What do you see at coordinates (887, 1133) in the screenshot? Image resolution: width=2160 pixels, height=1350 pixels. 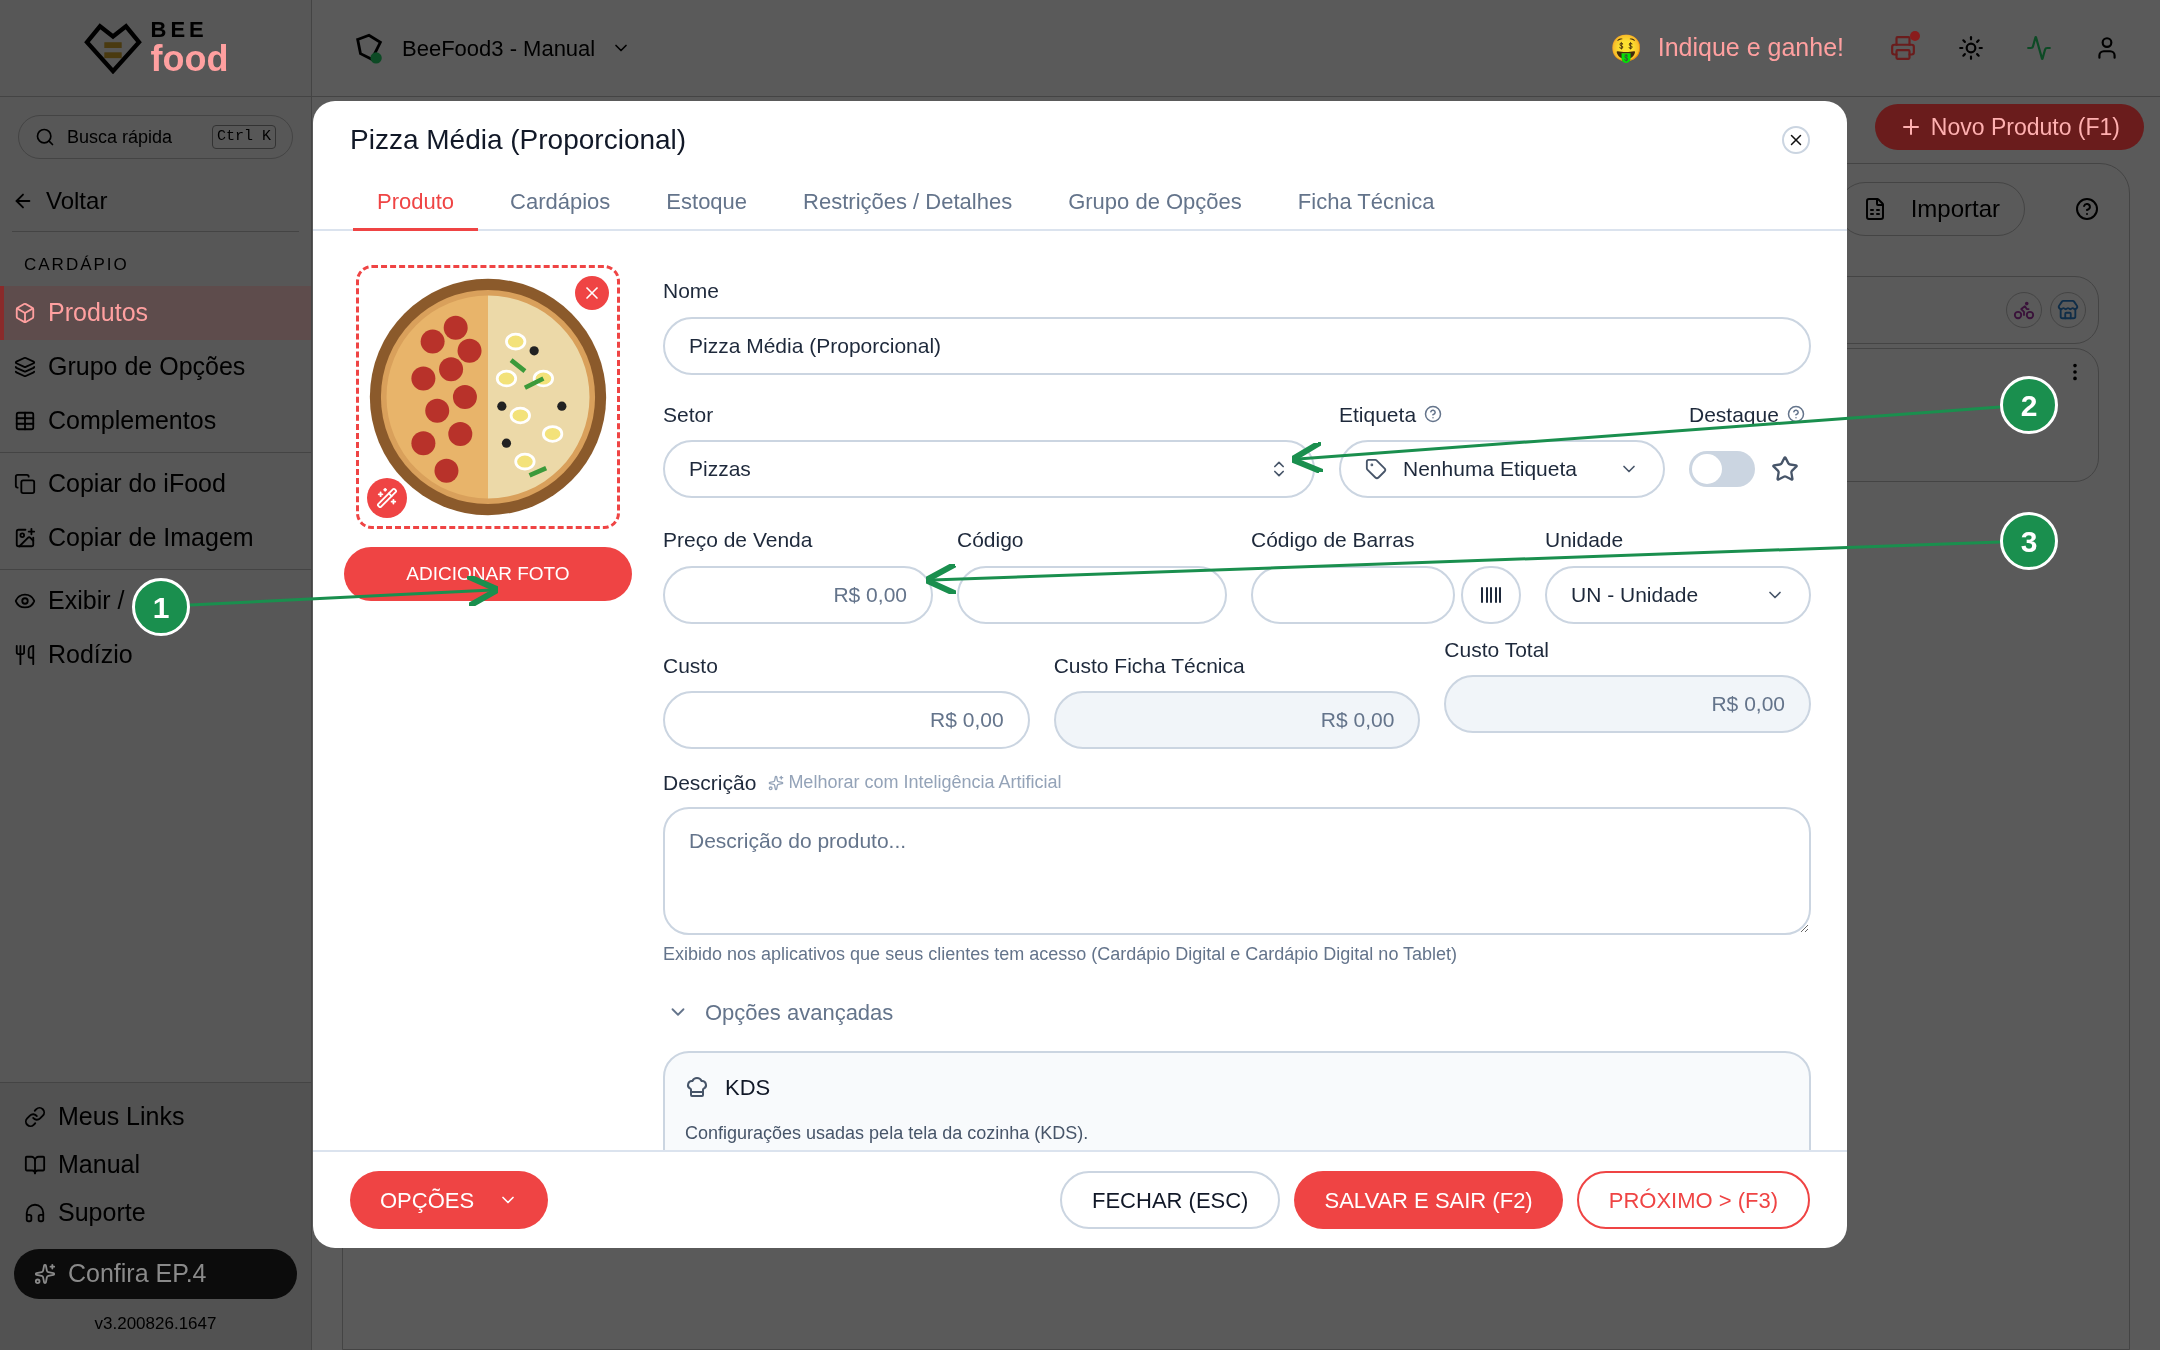 I see `kds-description: Configurações usadas pela tela da cozinha (KDS).` at bounding box center [887, 1133].